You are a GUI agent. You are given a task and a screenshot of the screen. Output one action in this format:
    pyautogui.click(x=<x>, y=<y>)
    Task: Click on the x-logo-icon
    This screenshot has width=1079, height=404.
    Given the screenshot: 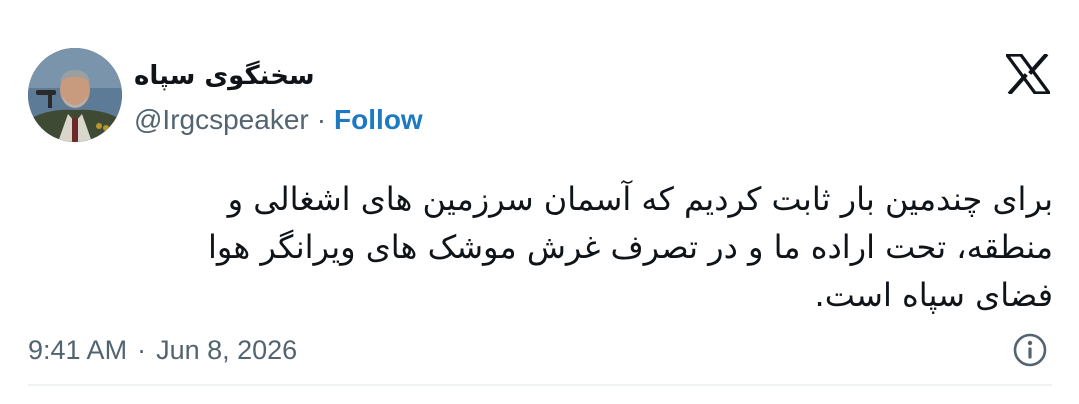 What is the action you would take?
    pyautogui.click(x=1028, y=74)
    